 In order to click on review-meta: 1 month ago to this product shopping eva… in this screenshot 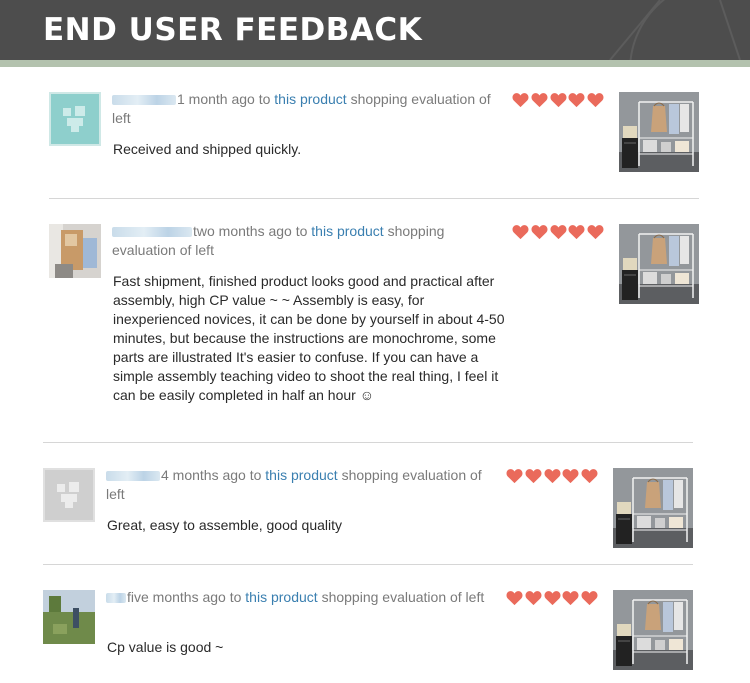, I will do `click(304, 109)`.